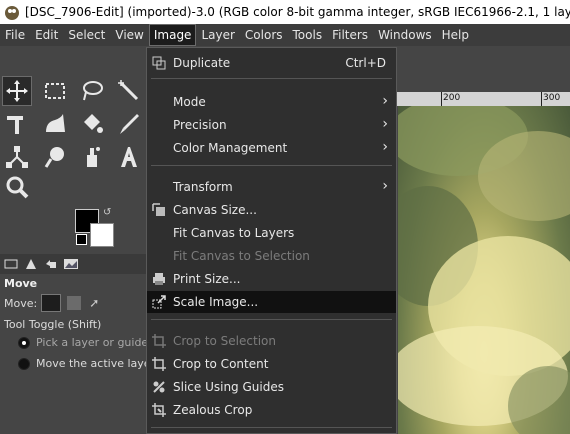 This screenshot has height=434, width=570. Describe the element at coordinates (96, 303) in the screenshot. I see `move-path-mode-icon: ➚` at that location.